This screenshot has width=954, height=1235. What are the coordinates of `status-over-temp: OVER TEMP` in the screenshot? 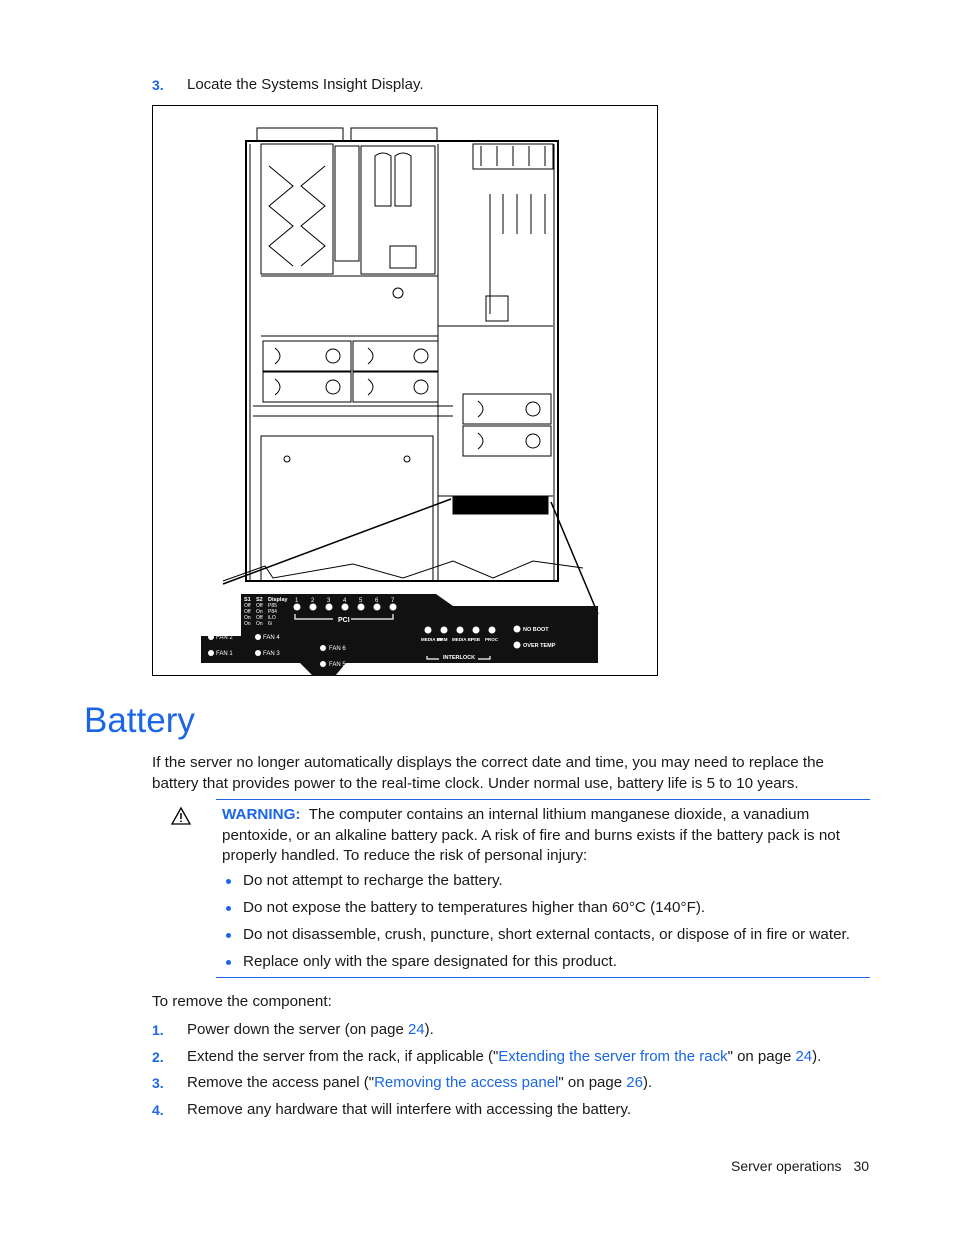 It's located at (539, 646).